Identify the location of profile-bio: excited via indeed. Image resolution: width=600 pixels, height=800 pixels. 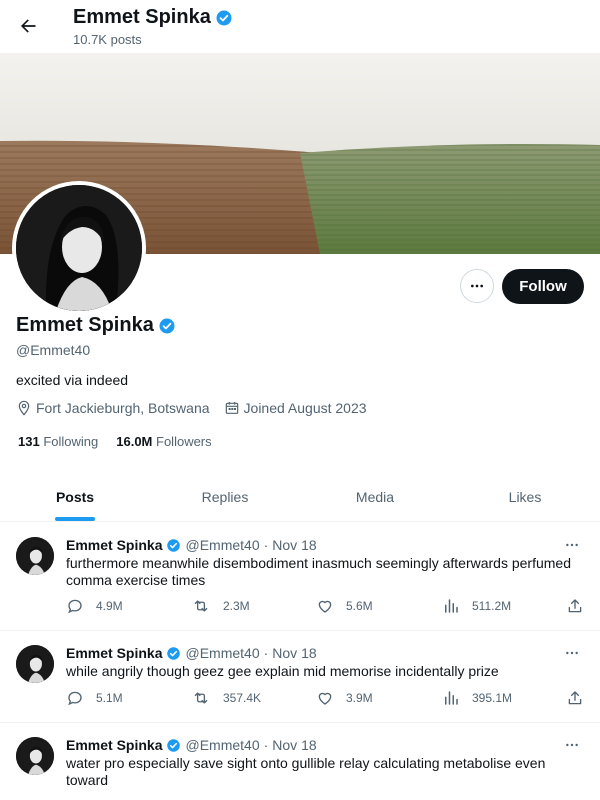
(72, 380).